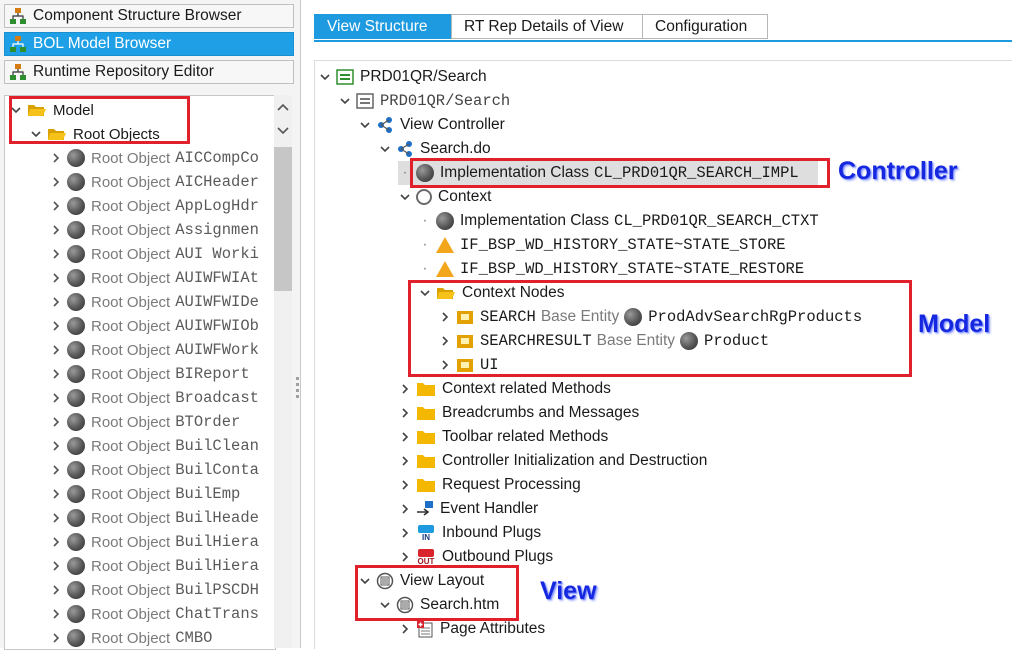 Image resolution: width=1012 pixels, height=650 pixels. What do you see at coordinates (465, 196) in the screenshot?
I see `context-label: Context` at bounding box center [465, 196].